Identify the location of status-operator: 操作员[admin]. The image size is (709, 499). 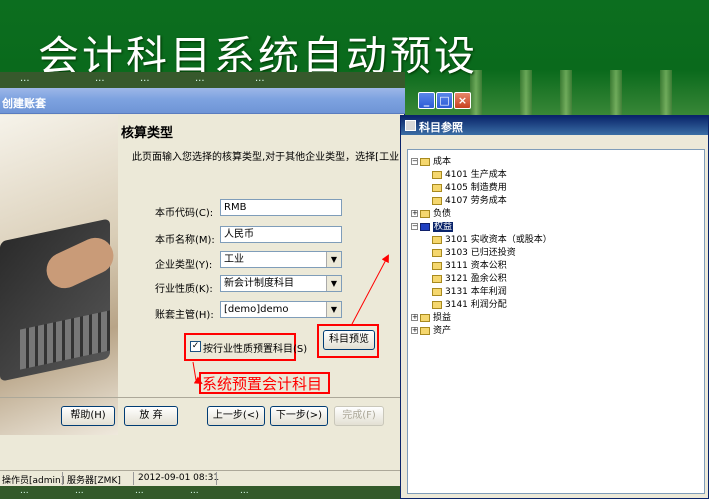
(33, 481).